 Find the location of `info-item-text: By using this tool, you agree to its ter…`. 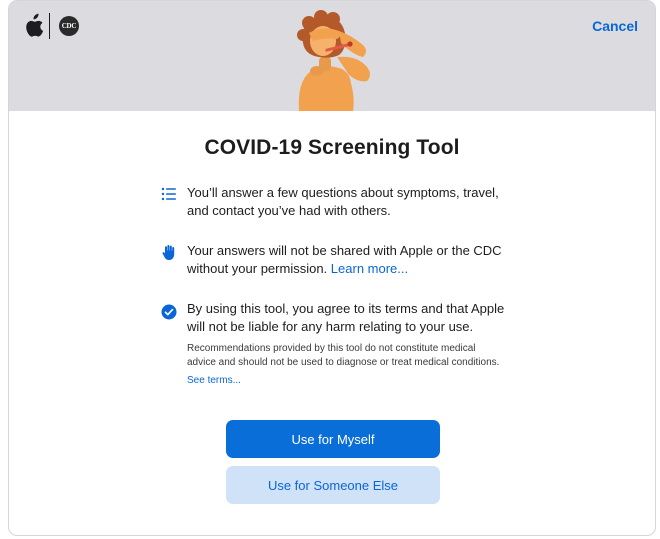

info-item-text: By using this tool, you agree to its ter… is located at coordinates (346, 317).